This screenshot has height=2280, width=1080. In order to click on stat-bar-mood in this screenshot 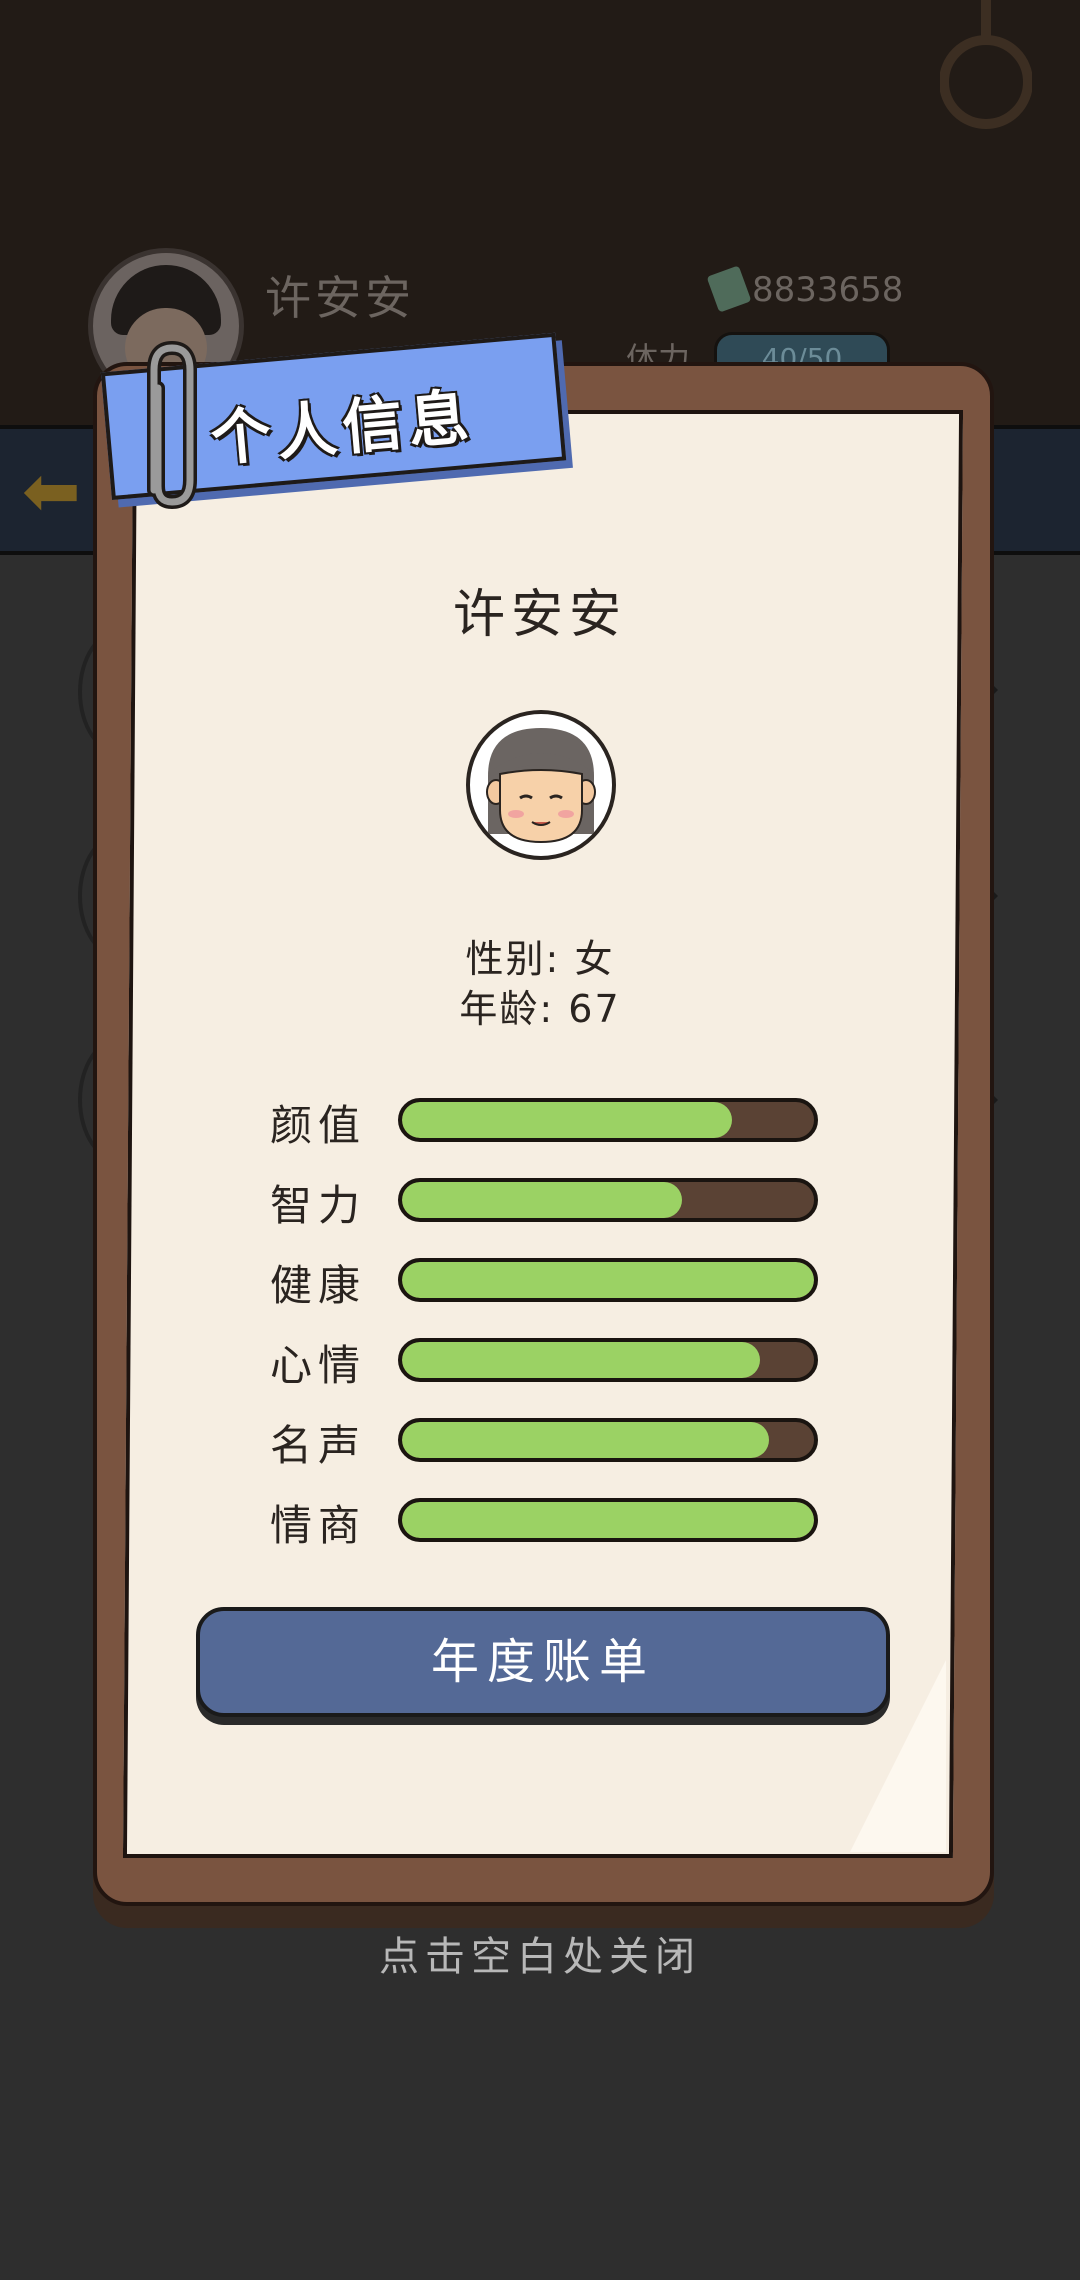, I will do `click(608, 1360)`.